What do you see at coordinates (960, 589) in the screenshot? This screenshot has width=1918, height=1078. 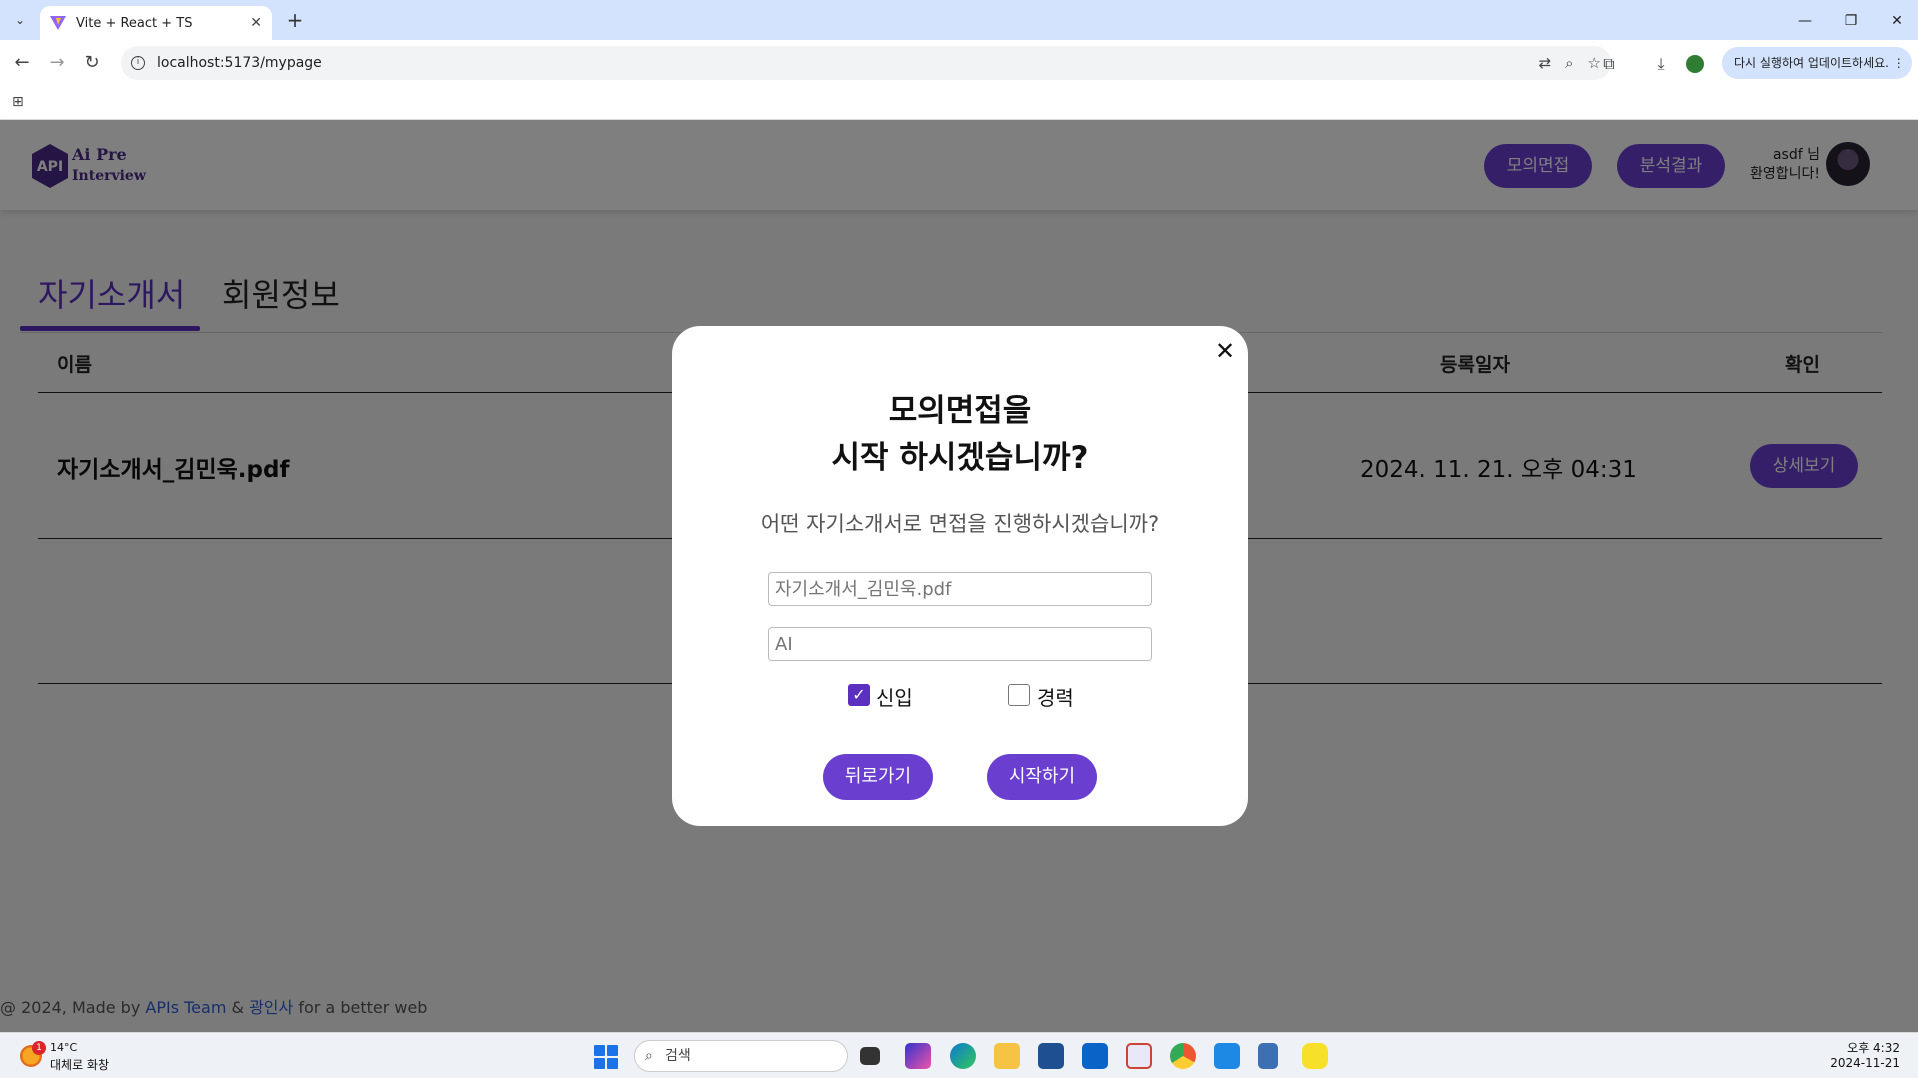 I see `resume-select-input` at bounding box center [960, 589].